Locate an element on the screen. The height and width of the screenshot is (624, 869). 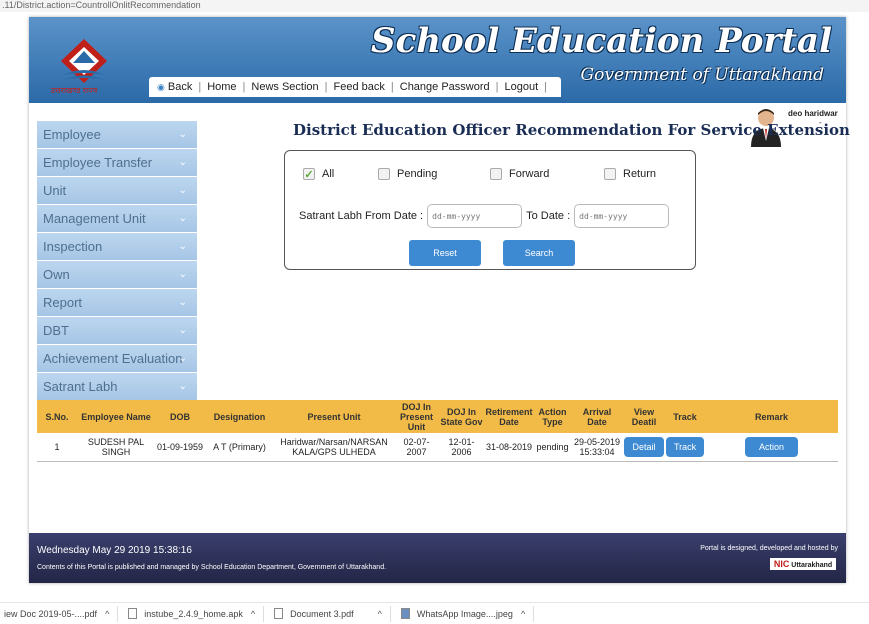
cell-sno: 1 is located at coordinates (57, 447).